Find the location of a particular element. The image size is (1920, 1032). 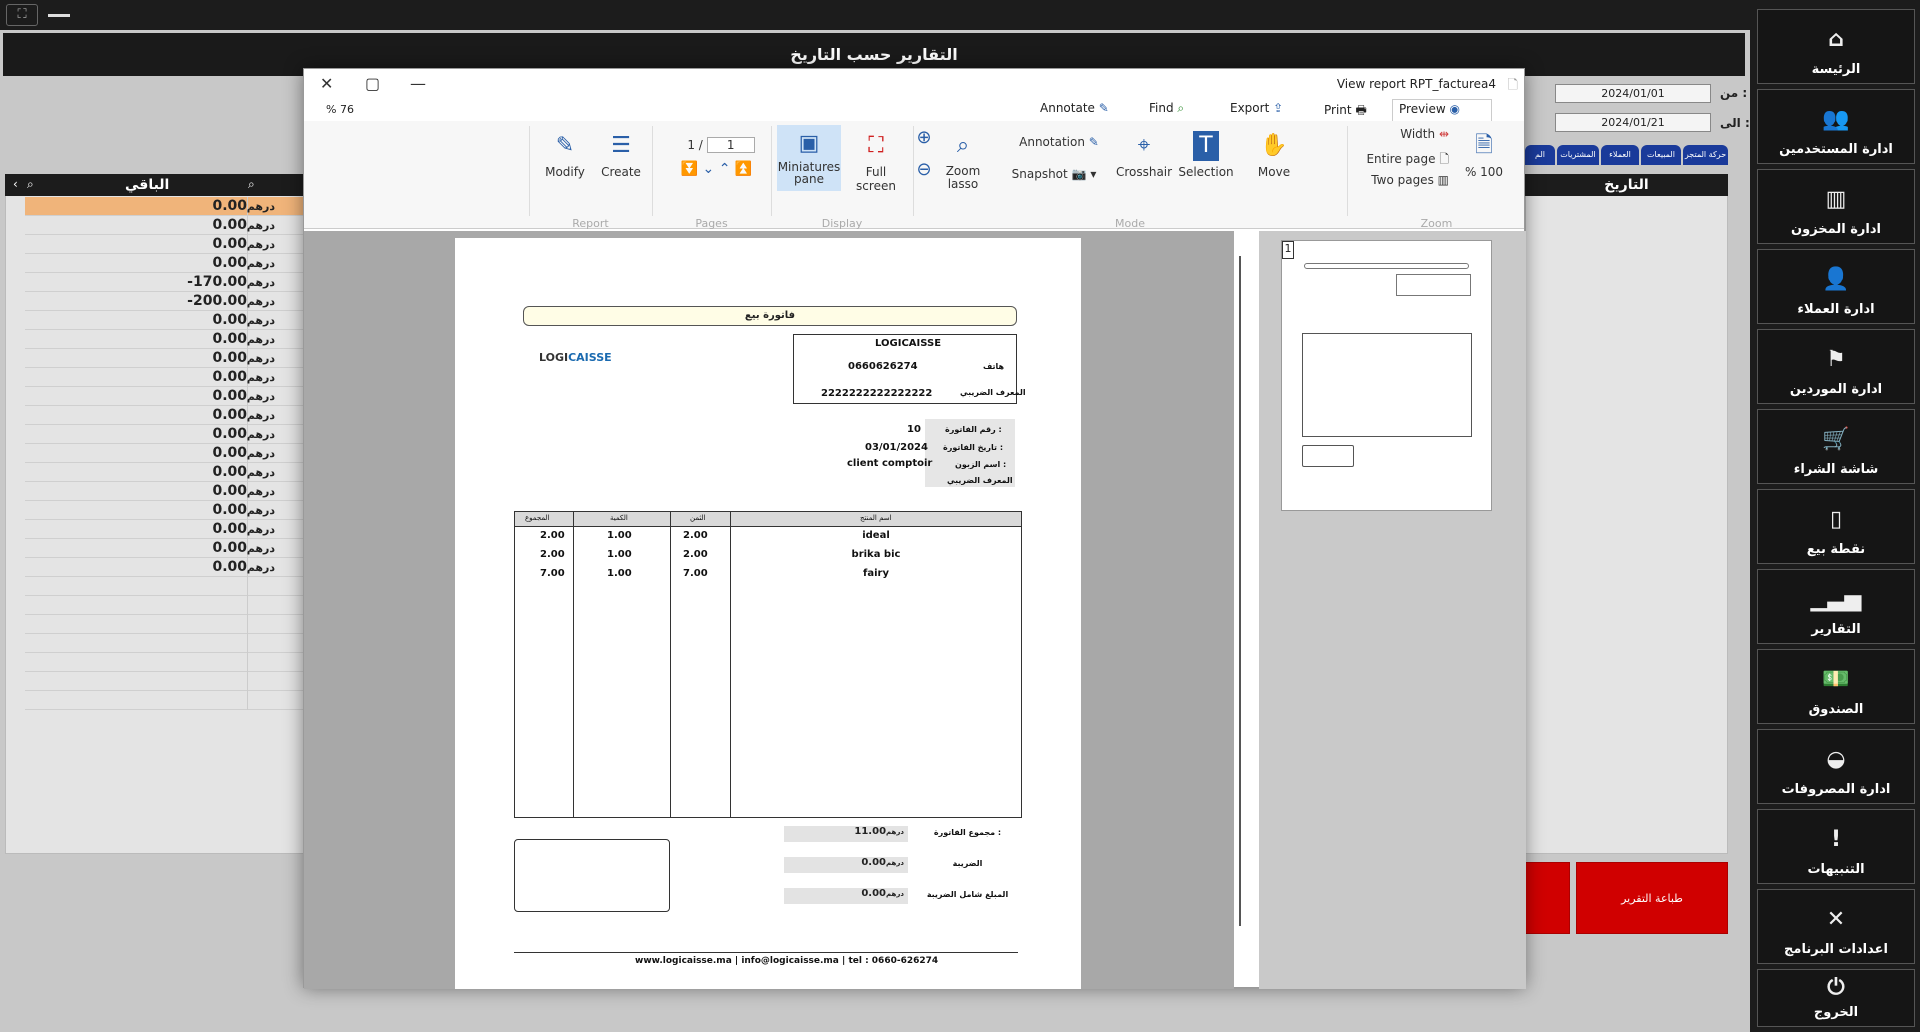

remaining-value: 0.00 is located at coordinates (229, 263).